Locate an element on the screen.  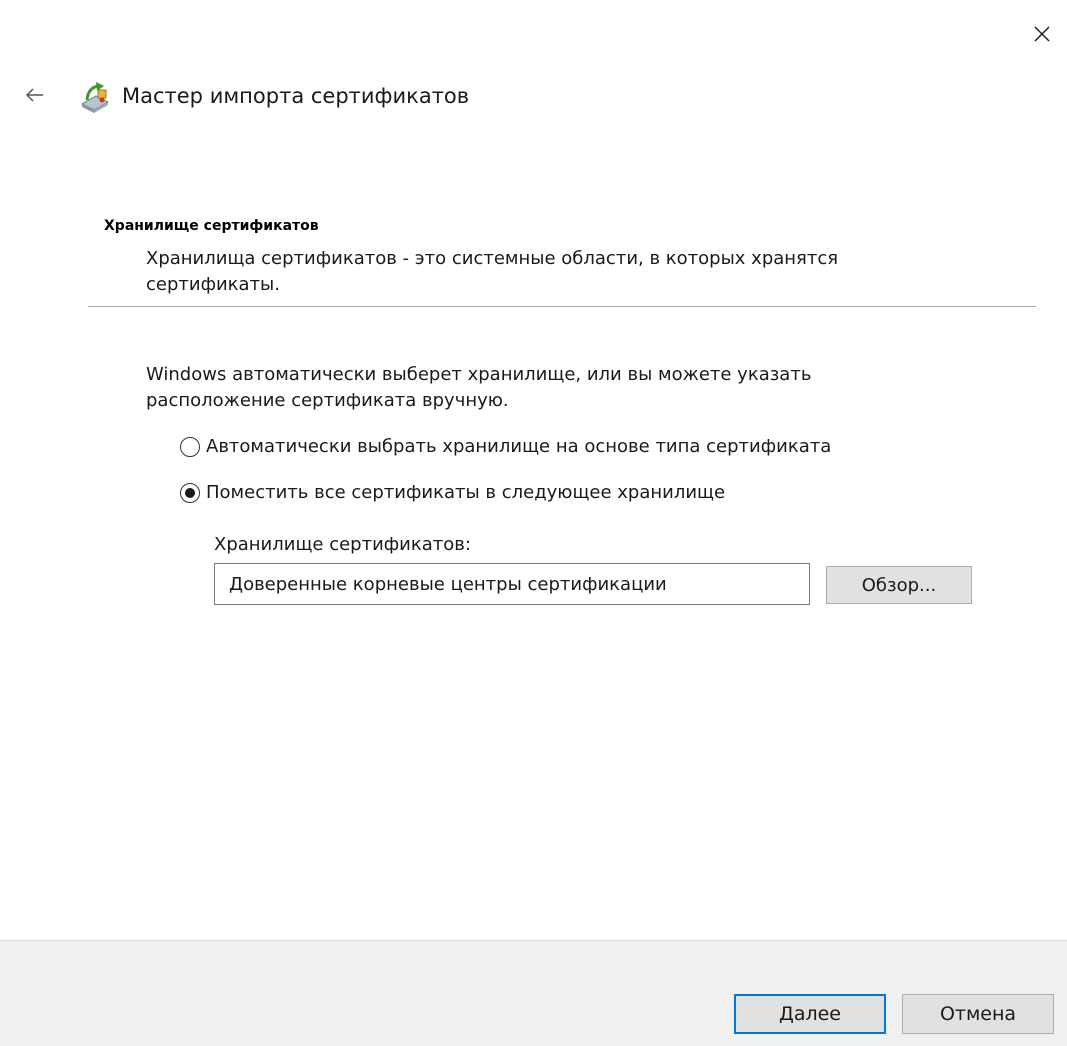
back-arrow-icon is located at coordinates (34, 95).